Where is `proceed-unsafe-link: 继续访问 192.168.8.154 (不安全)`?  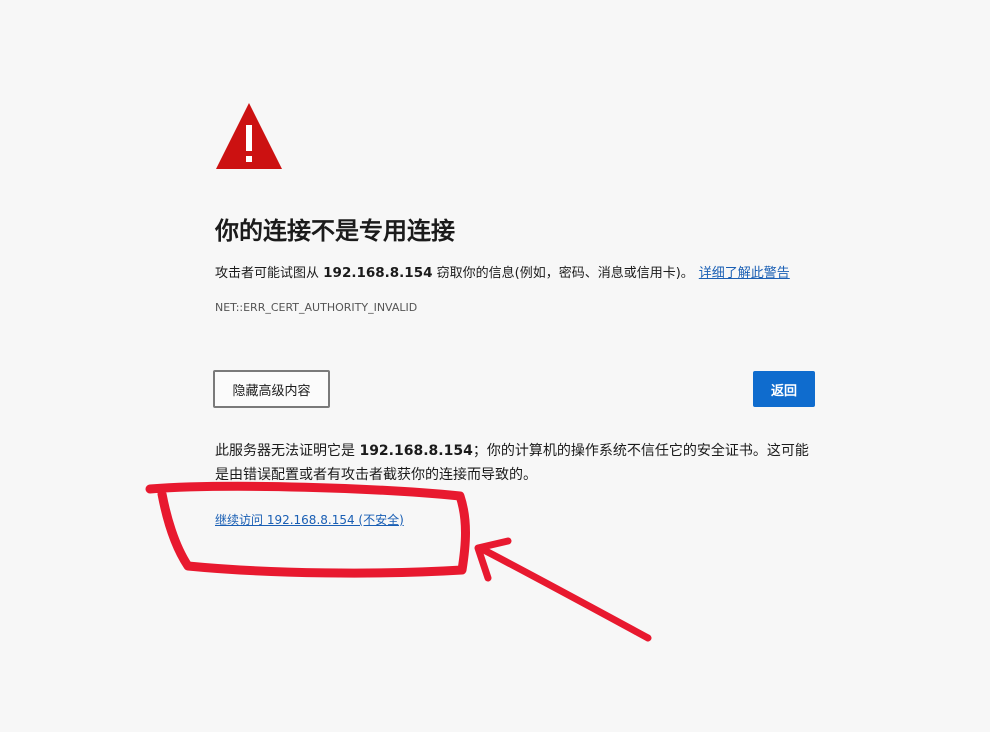 proceed-unsafe-link: 继续访问 192.168.8.154 (不安全) is located at coordinates (309, 520).